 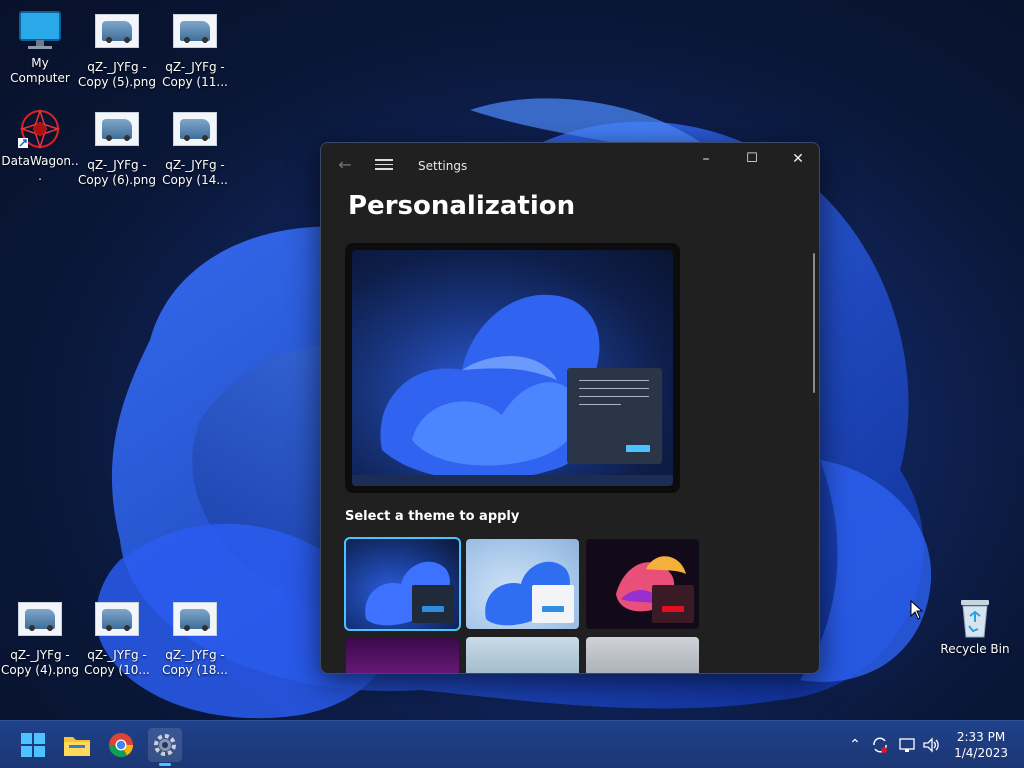 What do you see at coordinates (797, 159) in the screenshot?
I see `close-button: ✕` at bounding box center [797, 159].